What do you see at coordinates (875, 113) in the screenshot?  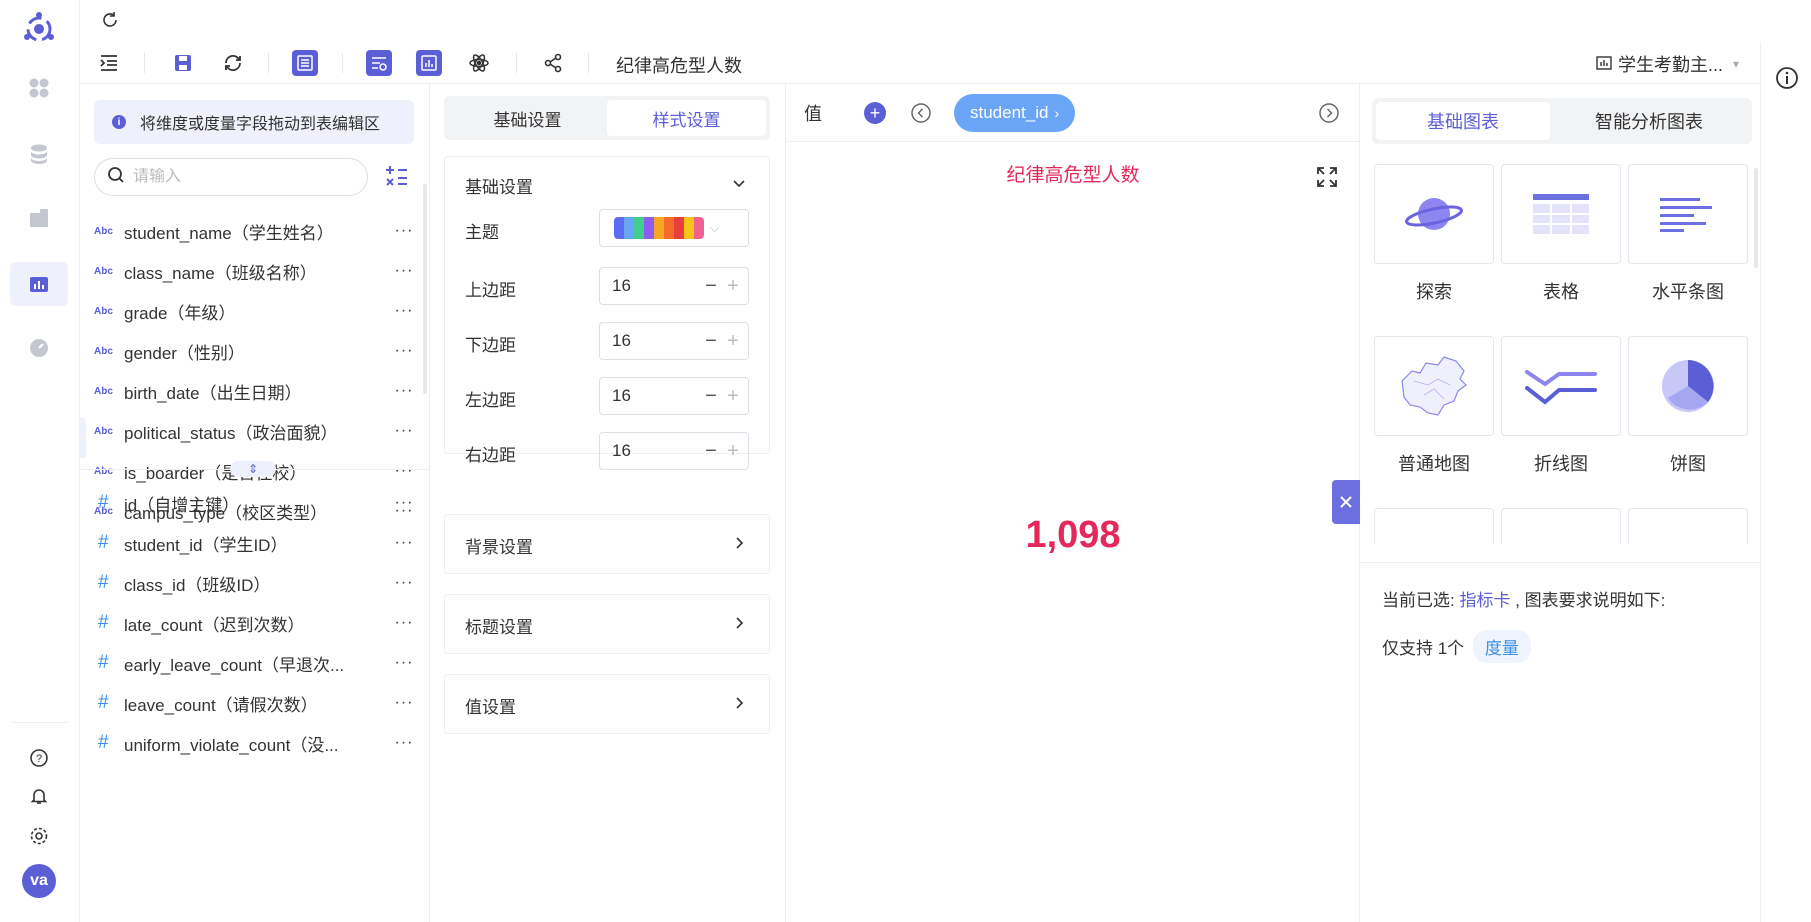 I see `add-field-button: +` at bounding box center [875, 113].